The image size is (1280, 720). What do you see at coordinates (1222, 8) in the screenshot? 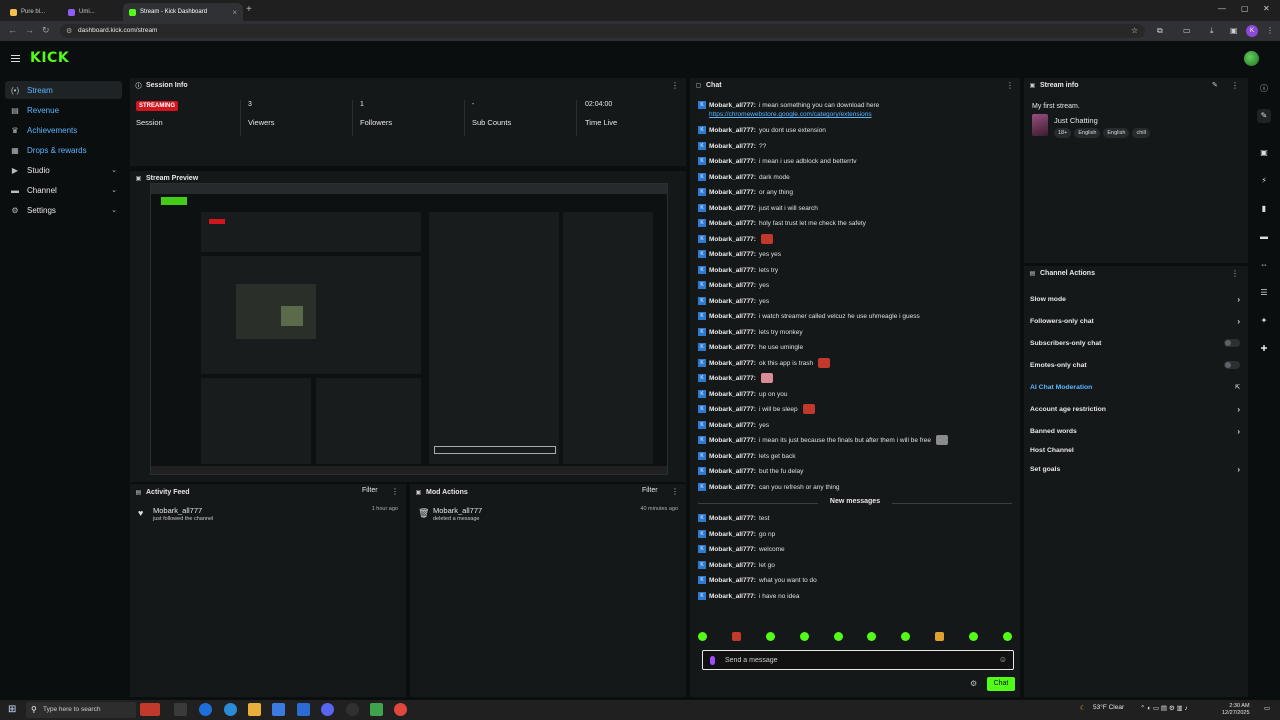
I see `minimize-icon: —` at bounding box center [1222, 8].